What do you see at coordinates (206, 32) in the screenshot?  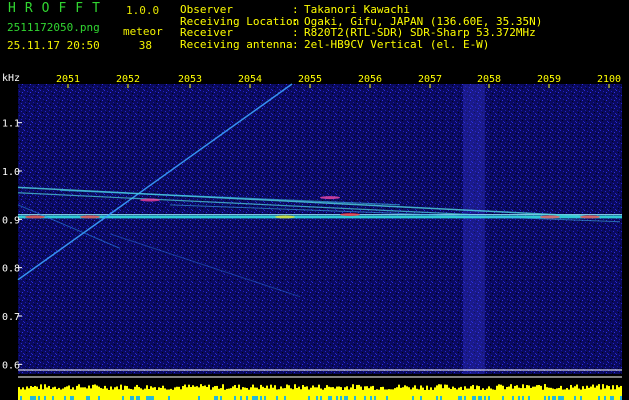 I see `info-key: Receiver` at bounding box center [206, 32].